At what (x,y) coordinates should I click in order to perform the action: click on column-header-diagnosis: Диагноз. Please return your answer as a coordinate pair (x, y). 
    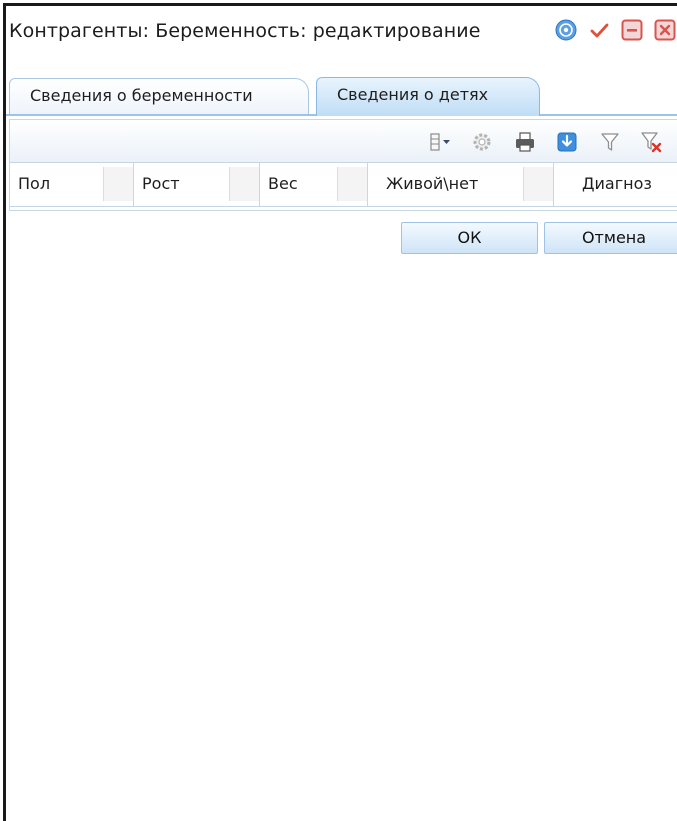
    Looking at the image, I should click on (615, 184).